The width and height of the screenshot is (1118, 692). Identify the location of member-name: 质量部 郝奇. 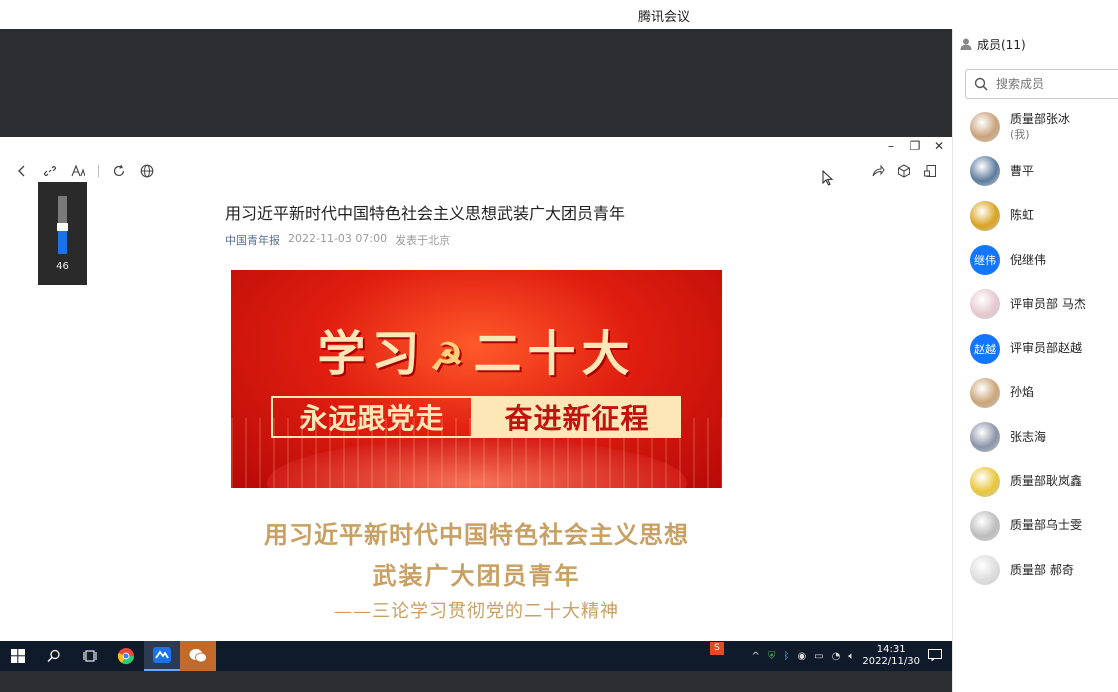
(1042, 569).